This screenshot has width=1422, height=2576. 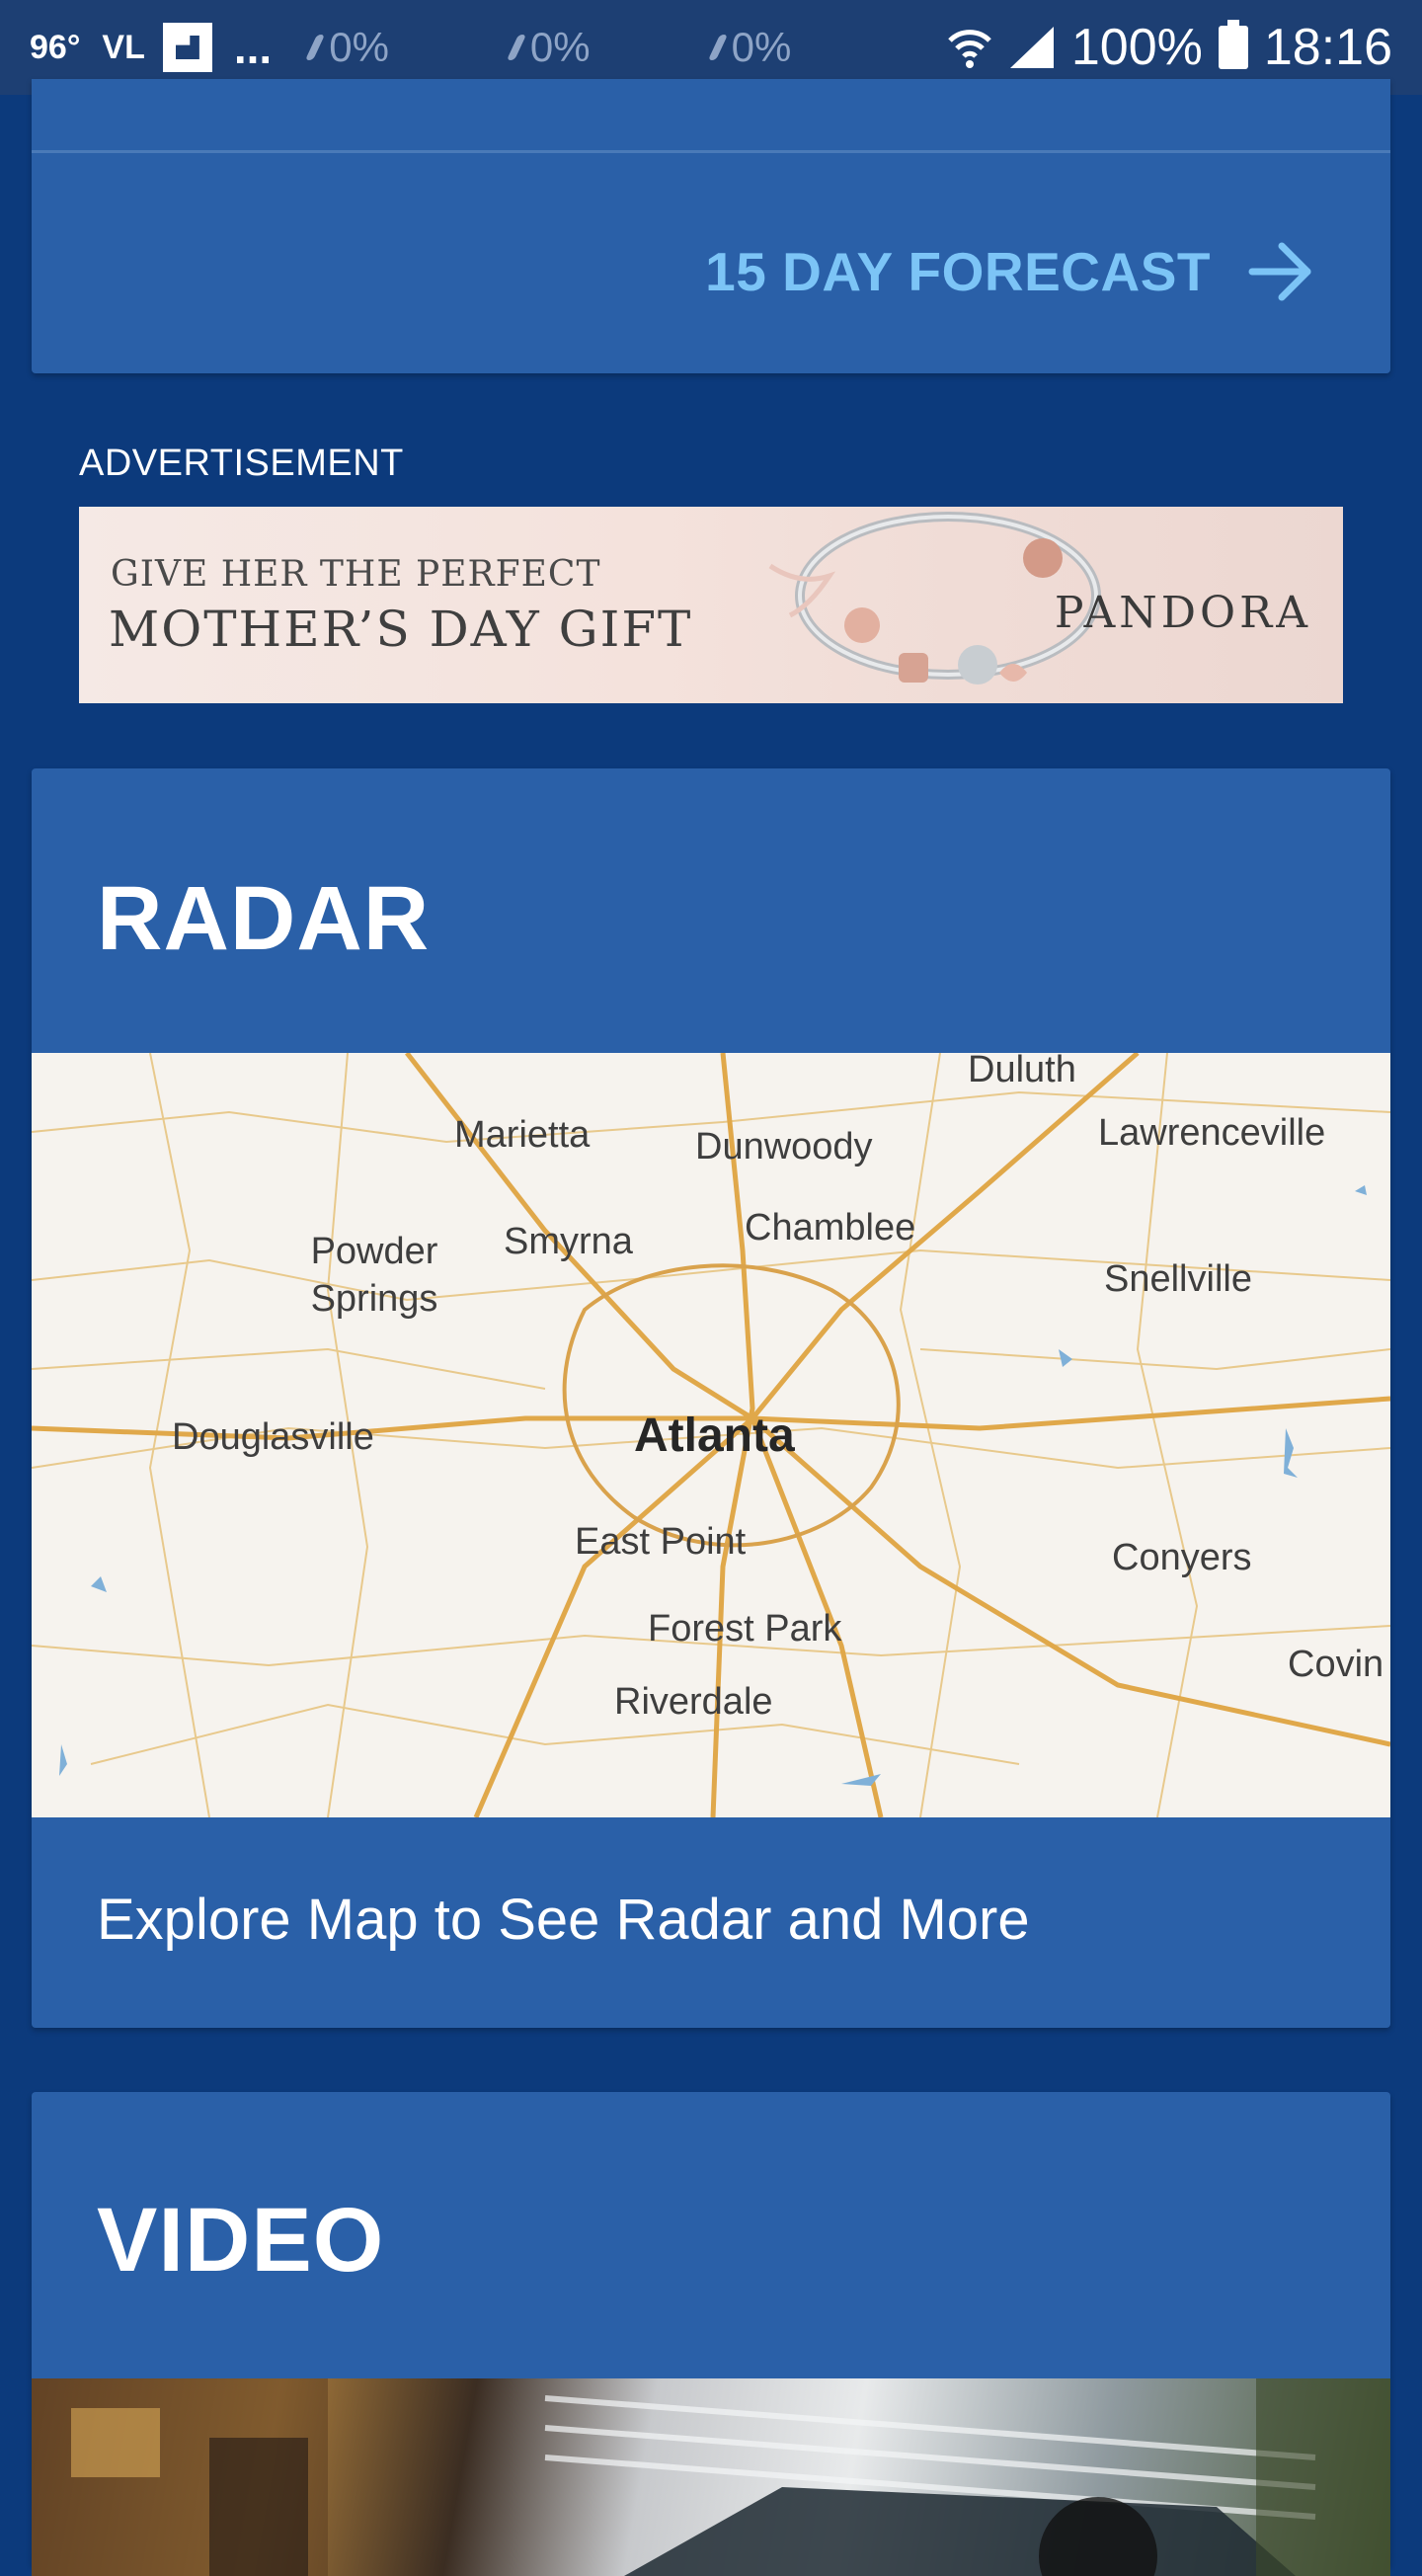 What do you see at coordinates (711, 151) in the screenshot?
I see `divider` at bounding box center [711, 151].